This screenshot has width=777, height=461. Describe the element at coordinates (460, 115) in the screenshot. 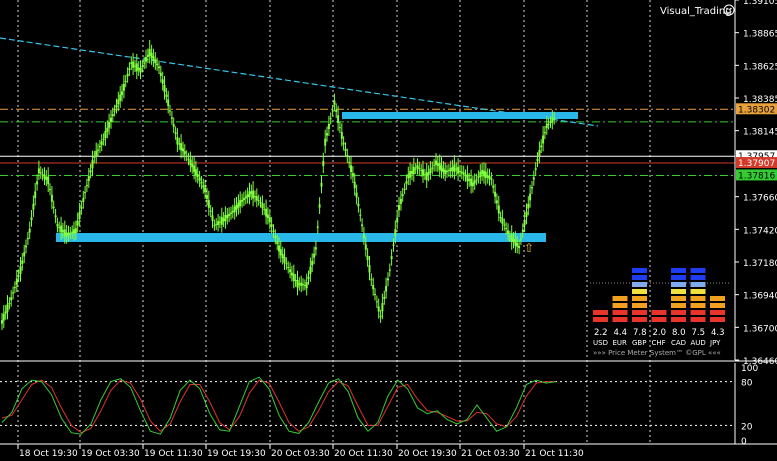

I see `resistance-zone` at that location.